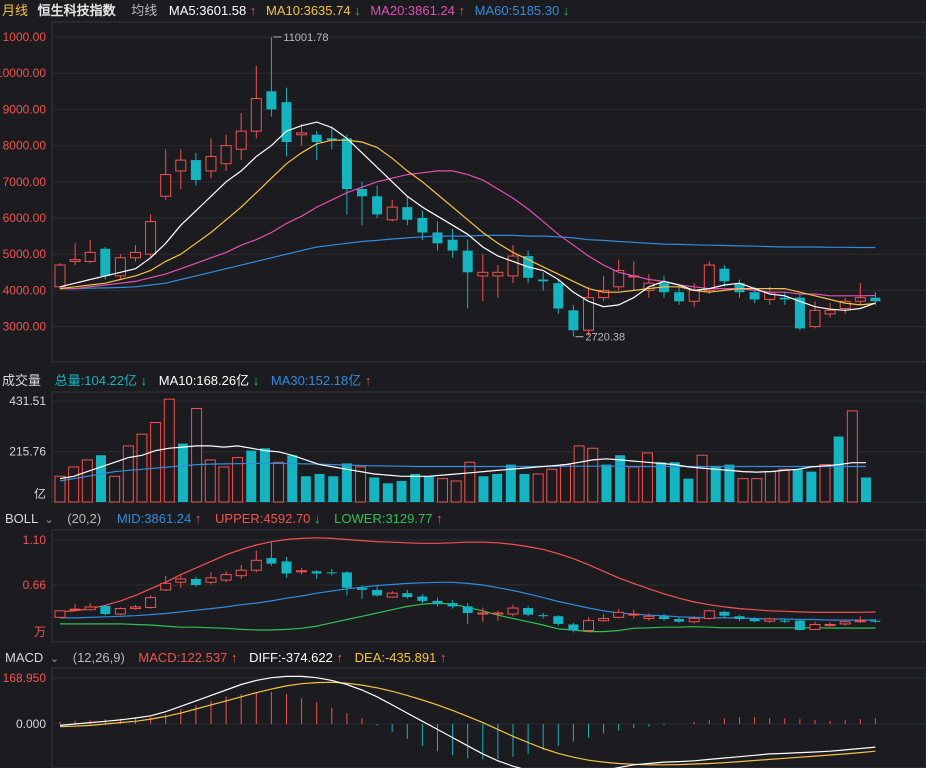 The image size is (926, 768). Describe the element at coordinates (340, 657) in the screenshot. I see `macd-diff-arrow: ↑` at that location.